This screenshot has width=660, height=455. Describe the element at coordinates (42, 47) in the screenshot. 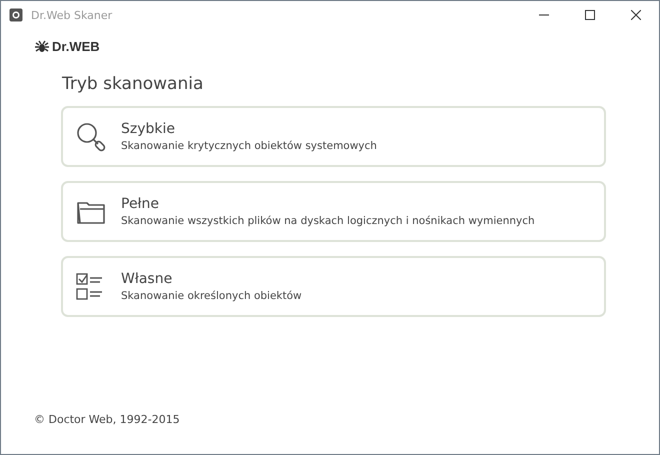

I see `spider-icon` at that location.